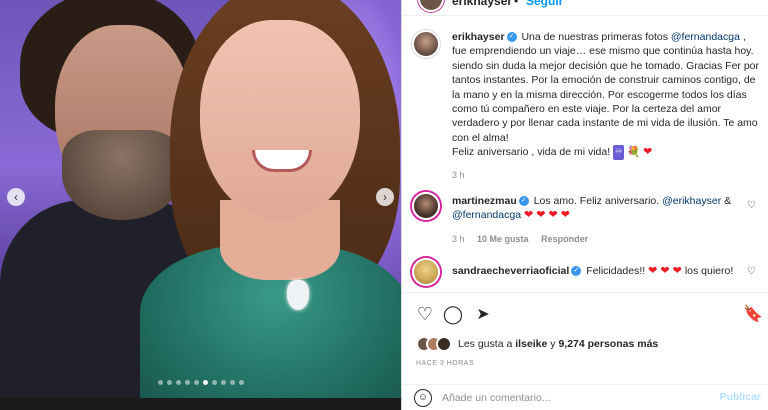 The width and height of the screenshot is (768, 410). What do you see at coordinates (608, 344) in the screenshot?
I see `likes-count: 9,274 personas más` at bounding box center [608, 344].